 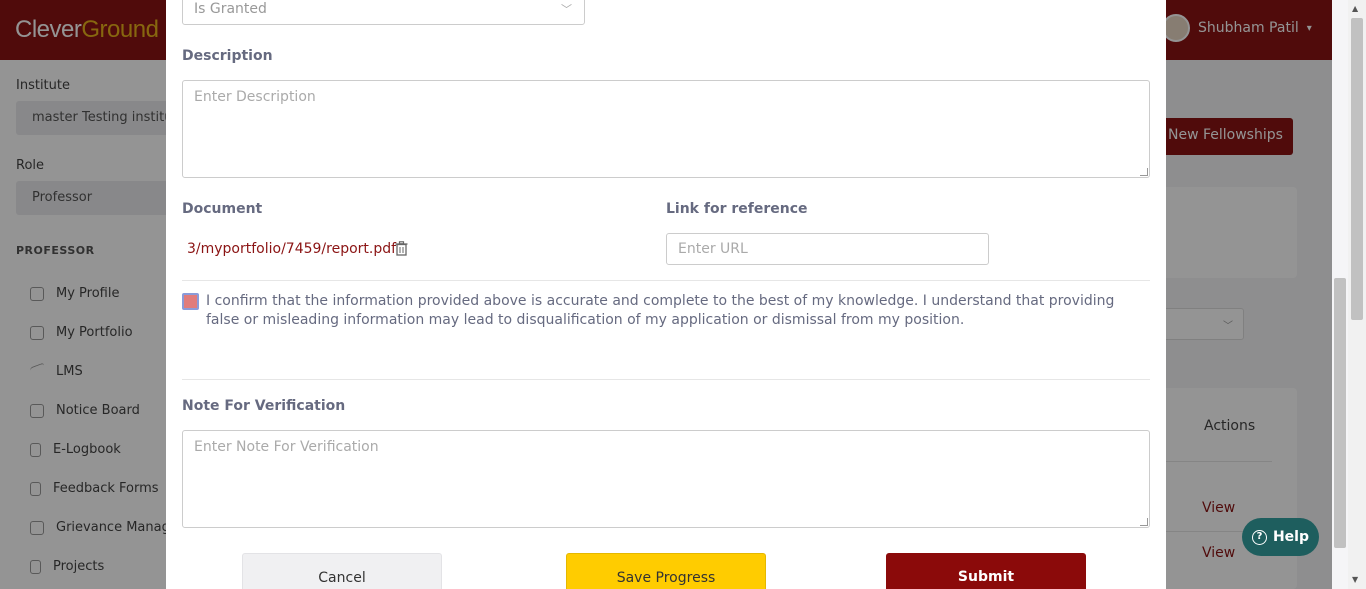 I want to click on description-label: Description, so click(x=227, y=56).